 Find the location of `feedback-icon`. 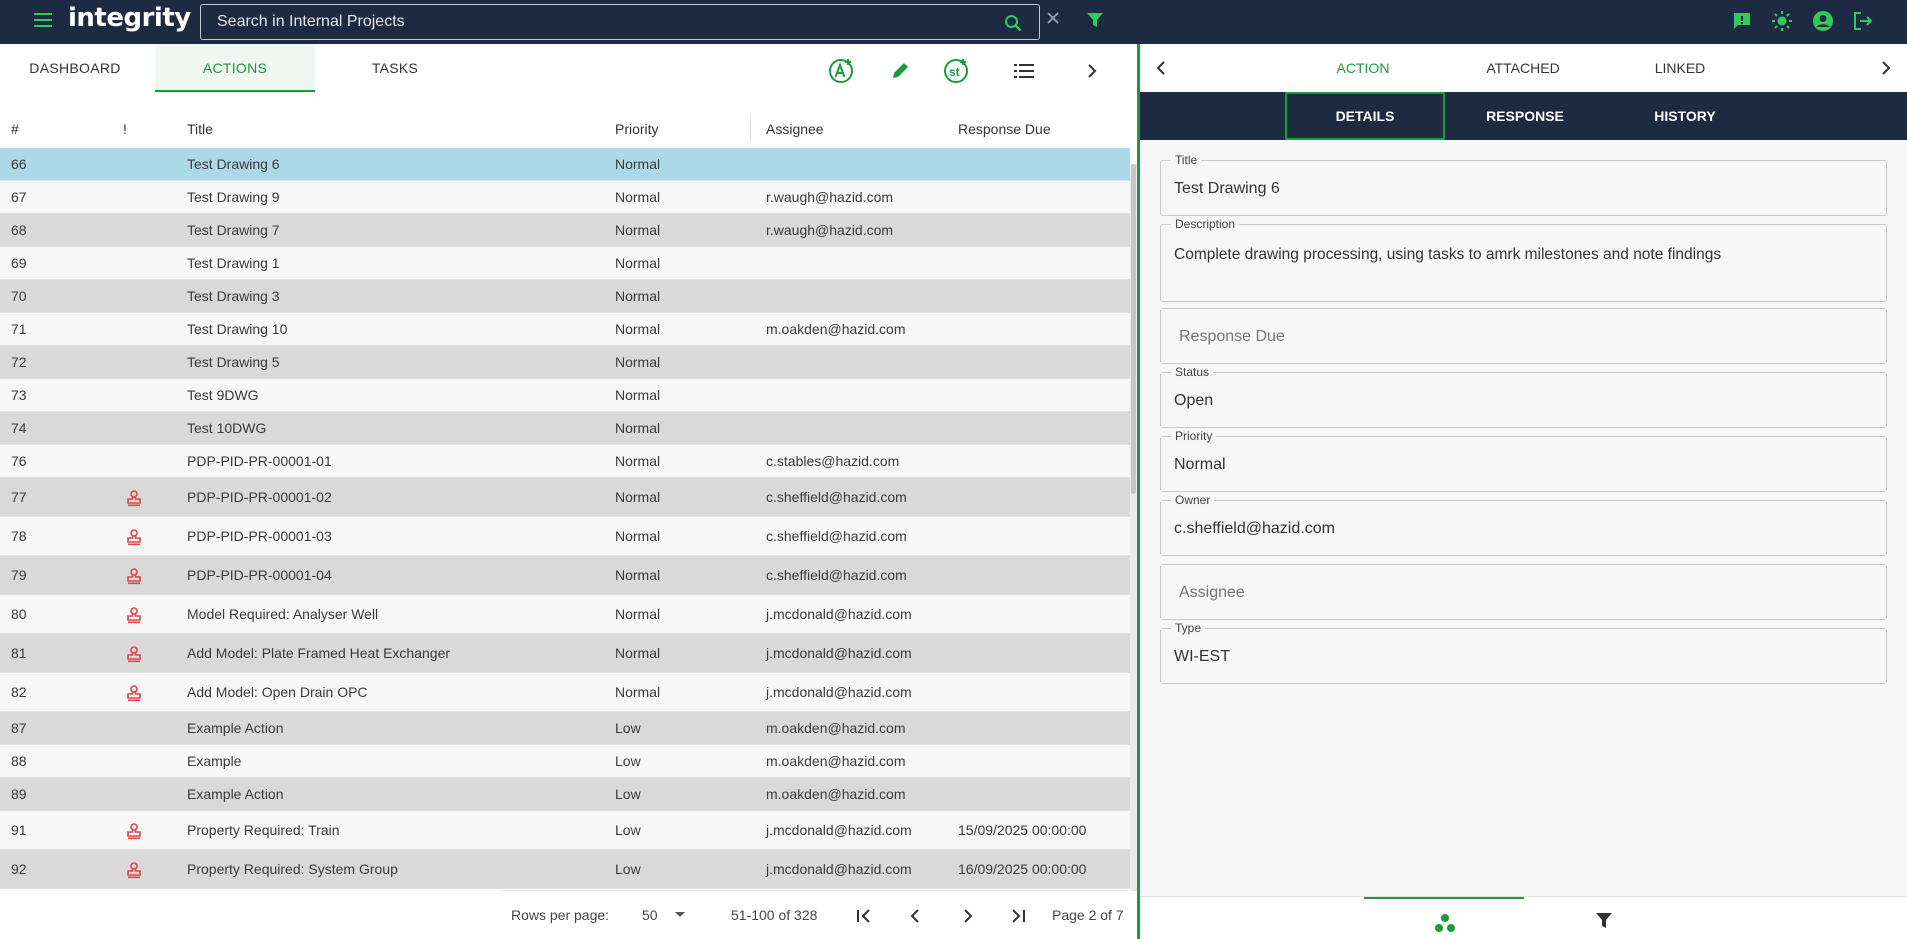

feedback-icon is located at coordinates (1742, 21).